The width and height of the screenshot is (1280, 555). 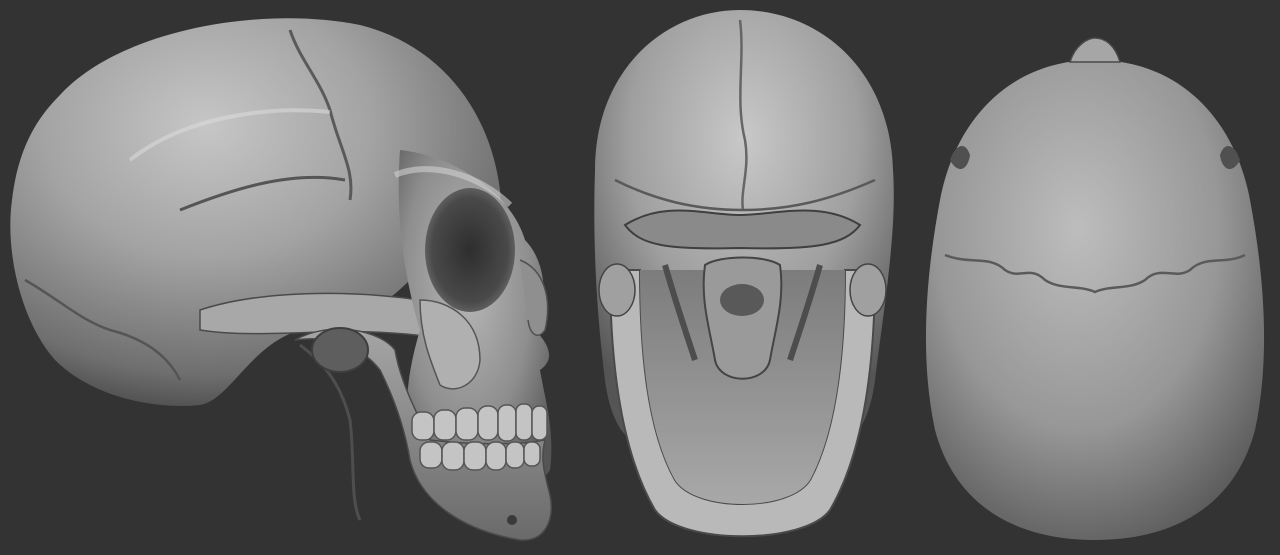 What do you see at coordinates (742, 300) in the screenshot?
I see `foramen-magnum` at bounding box center [742, 300].